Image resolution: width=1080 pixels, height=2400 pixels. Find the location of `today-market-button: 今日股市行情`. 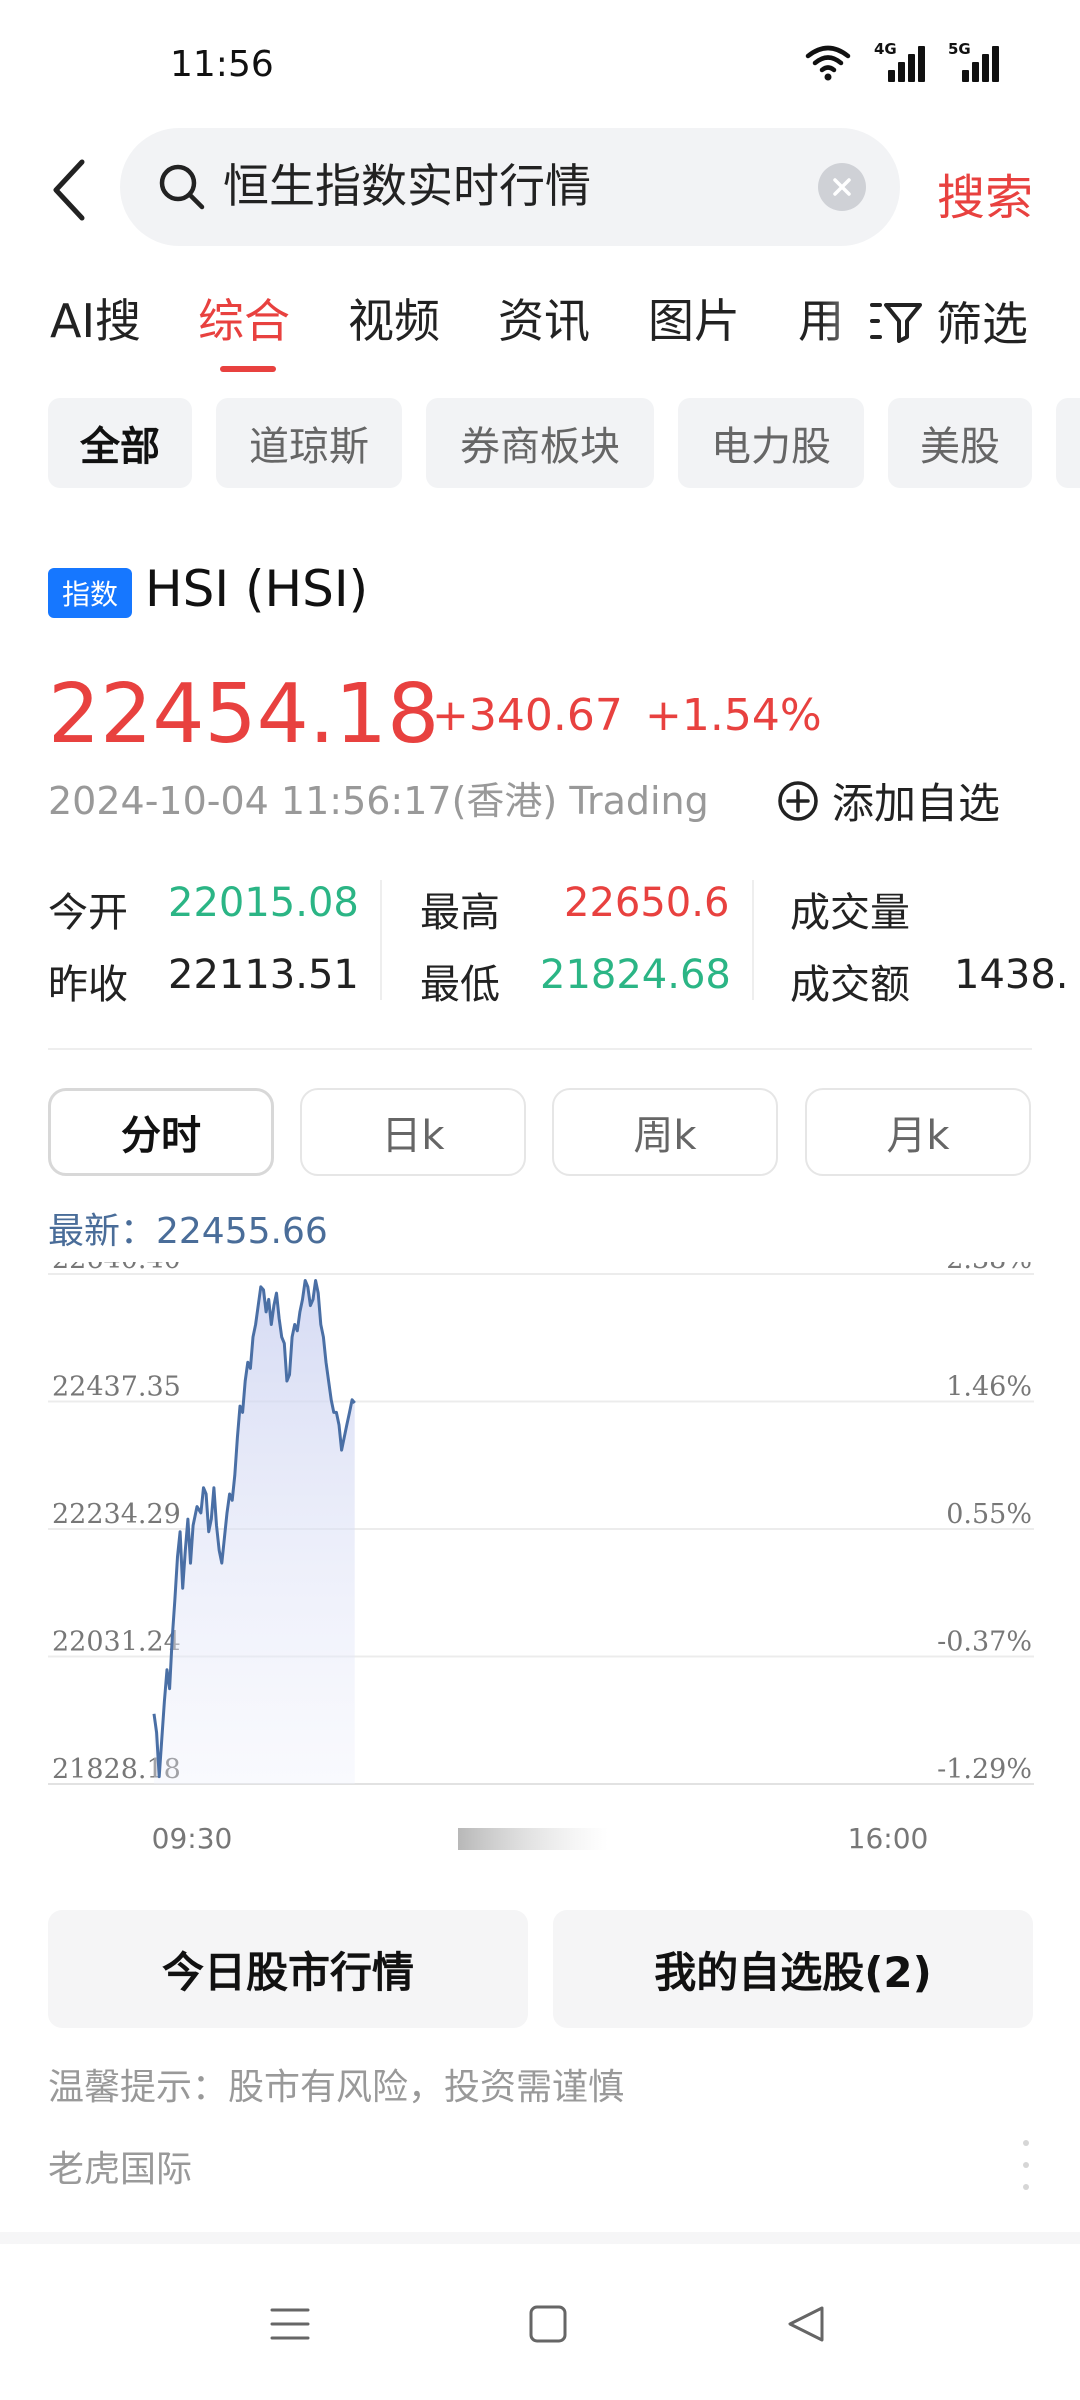

today-market-button: 今日股市行情 is located at coordinates (288, 1969).